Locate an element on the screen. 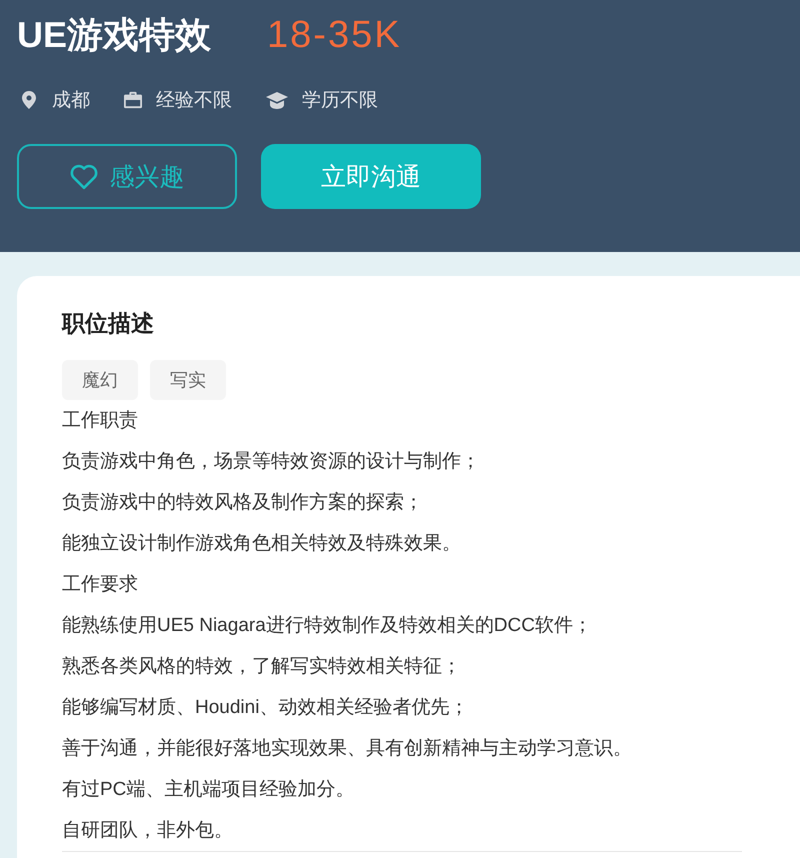 The width and height of the screenshot is (800, 858). interest-button: 感兴趣 is located at coordinates (127, 176).